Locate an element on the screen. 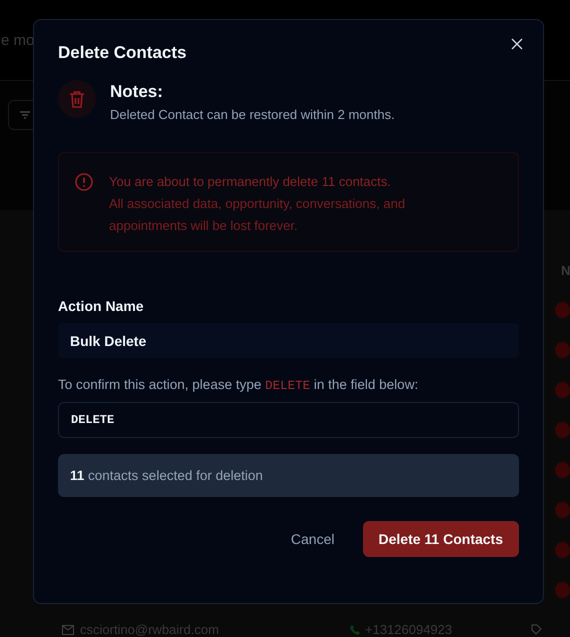 The image size is (570, 637). selection-summary: 11 contacts selected for deletion is located at coordinates (166, 475).